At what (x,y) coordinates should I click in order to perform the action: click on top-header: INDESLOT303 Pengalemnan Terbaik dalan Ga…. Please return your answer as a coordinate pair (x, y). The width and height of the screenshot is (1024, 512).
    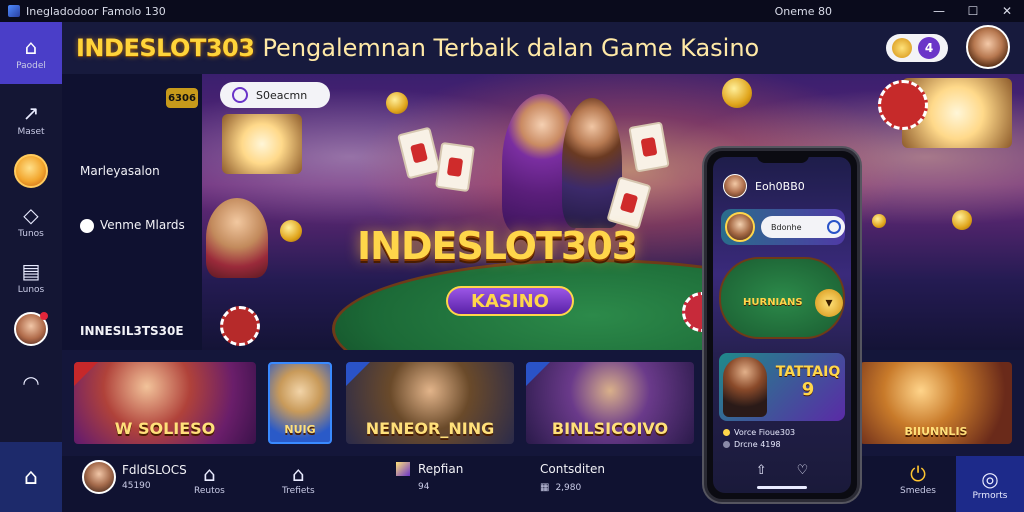
    Looking at the image, I should click on (543, 48).